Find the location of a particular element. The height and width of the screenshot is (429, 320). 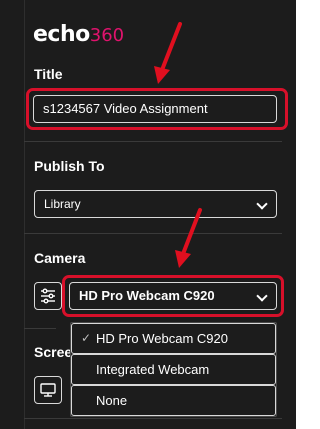

check-icon: ✓ is located at coordinates (86, 338).